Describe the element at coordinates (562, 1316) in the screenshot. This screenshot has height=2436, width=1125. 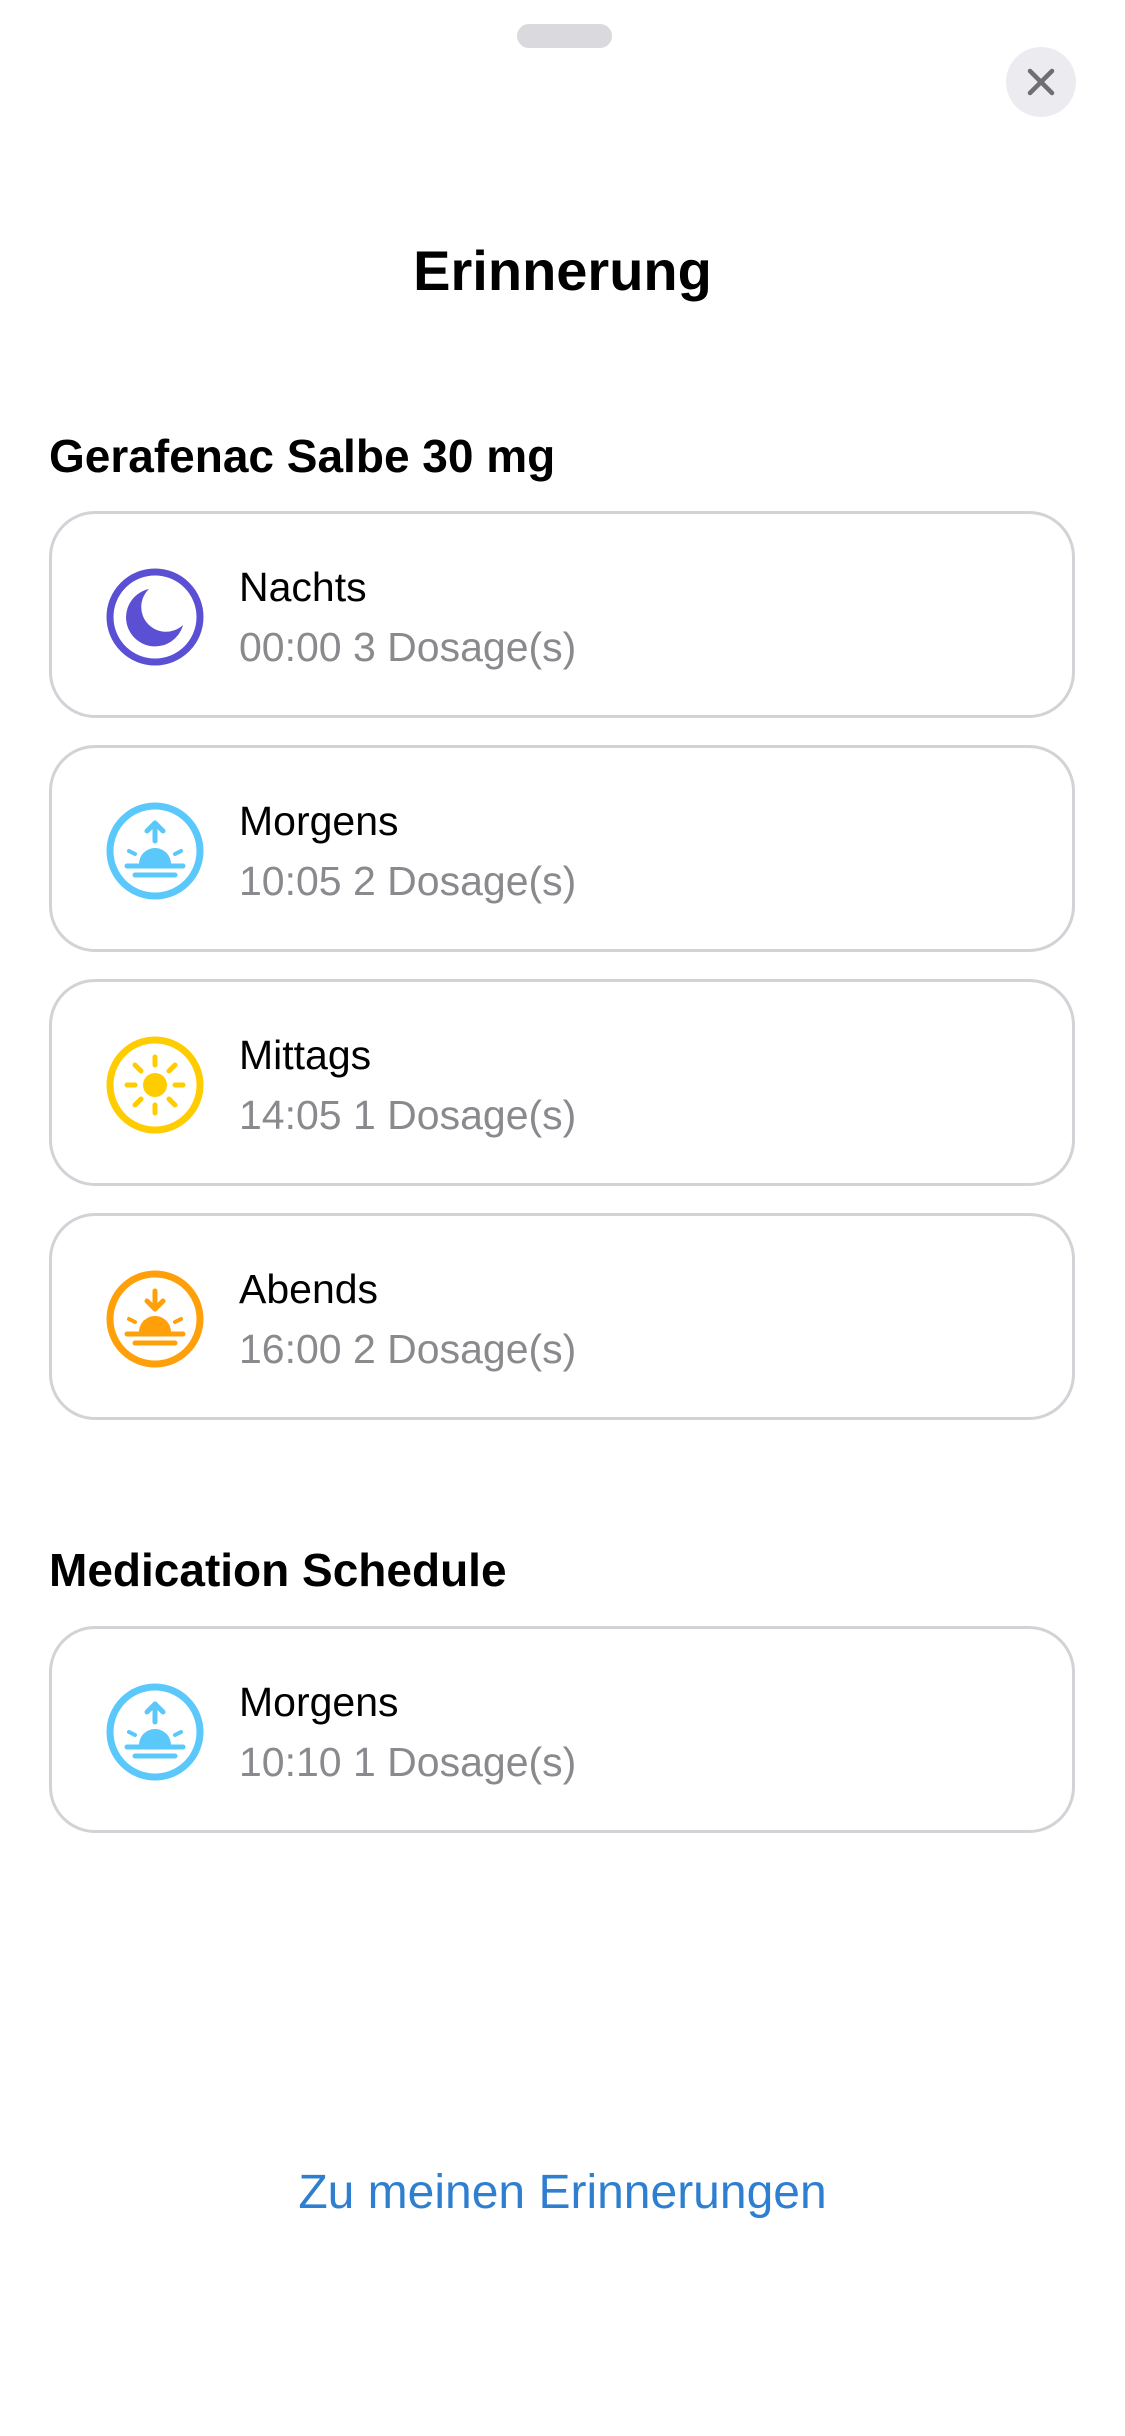
I see `reminder-card-abends: Abends 16:00 2 Dosage(s)` at that location.